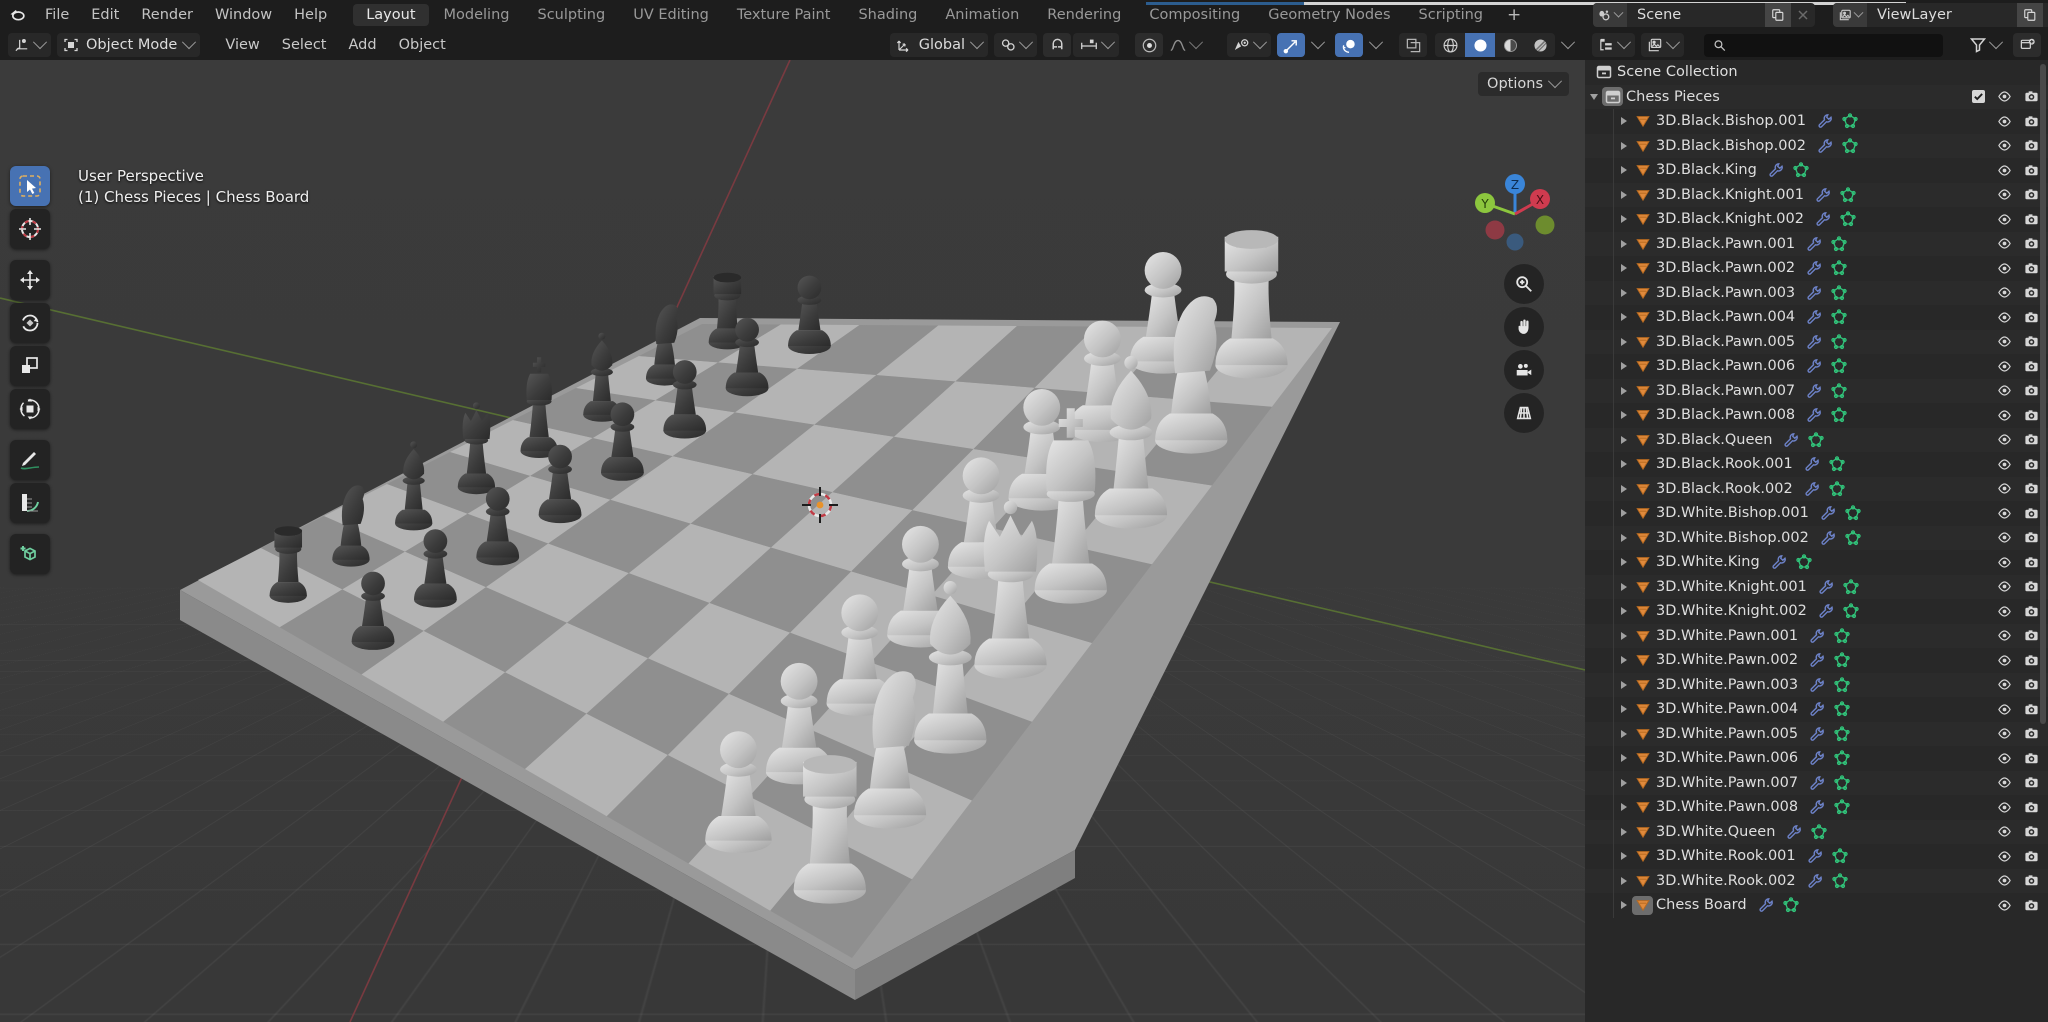 The image size is (2048, 1022). What do you see at coordinates (1480, 45) in the screenshot?
I see `solid-shading-icon` at bounding box center [1480, 45].